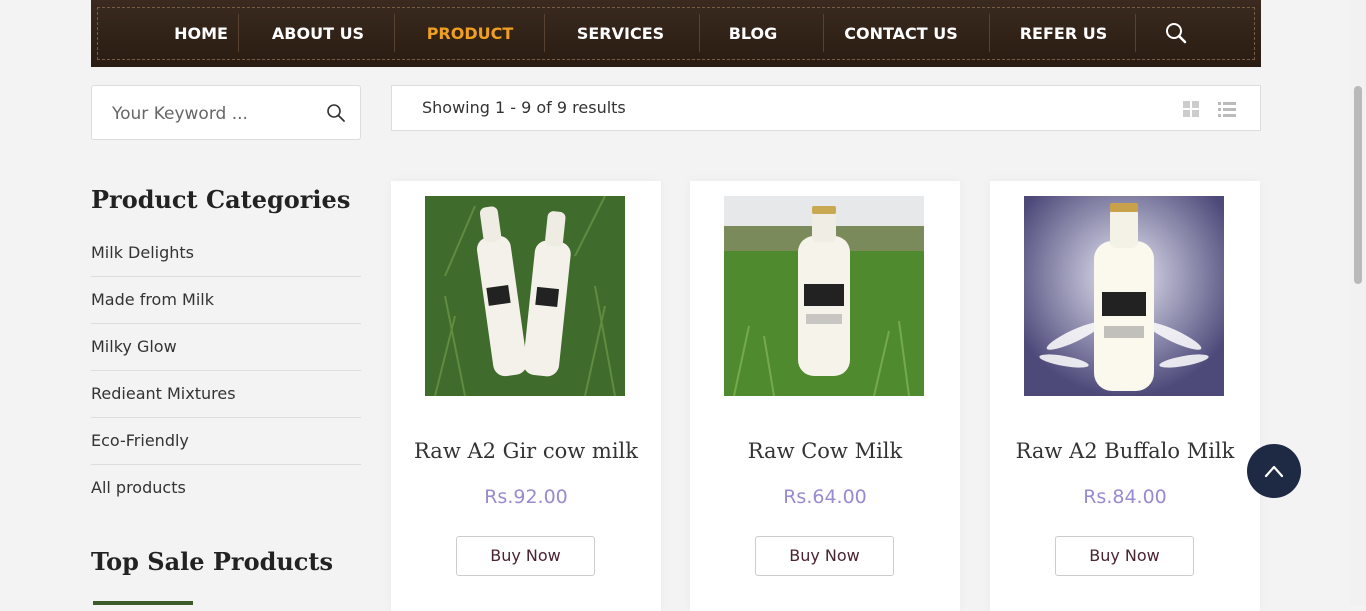 Image resolution: width=1366 pixels, height=611 pixels. I want to click on product-name: Raw A2 Gir cow milk, so click(526, 451).